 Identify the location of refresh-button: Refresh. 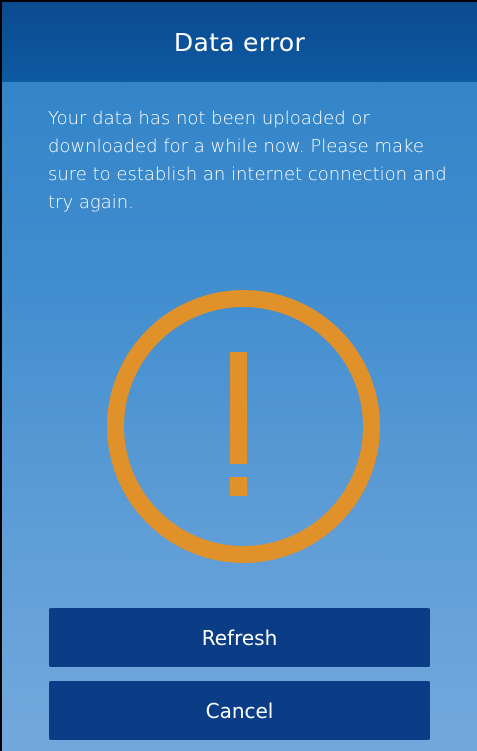
(239, 637).